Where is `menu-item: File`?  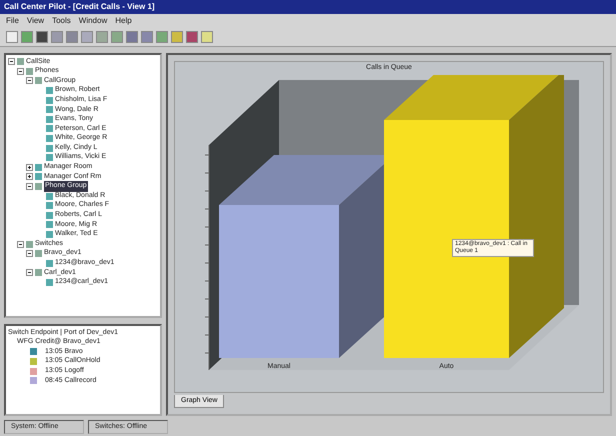 menu-item: File is located at coordinates (12, 20).